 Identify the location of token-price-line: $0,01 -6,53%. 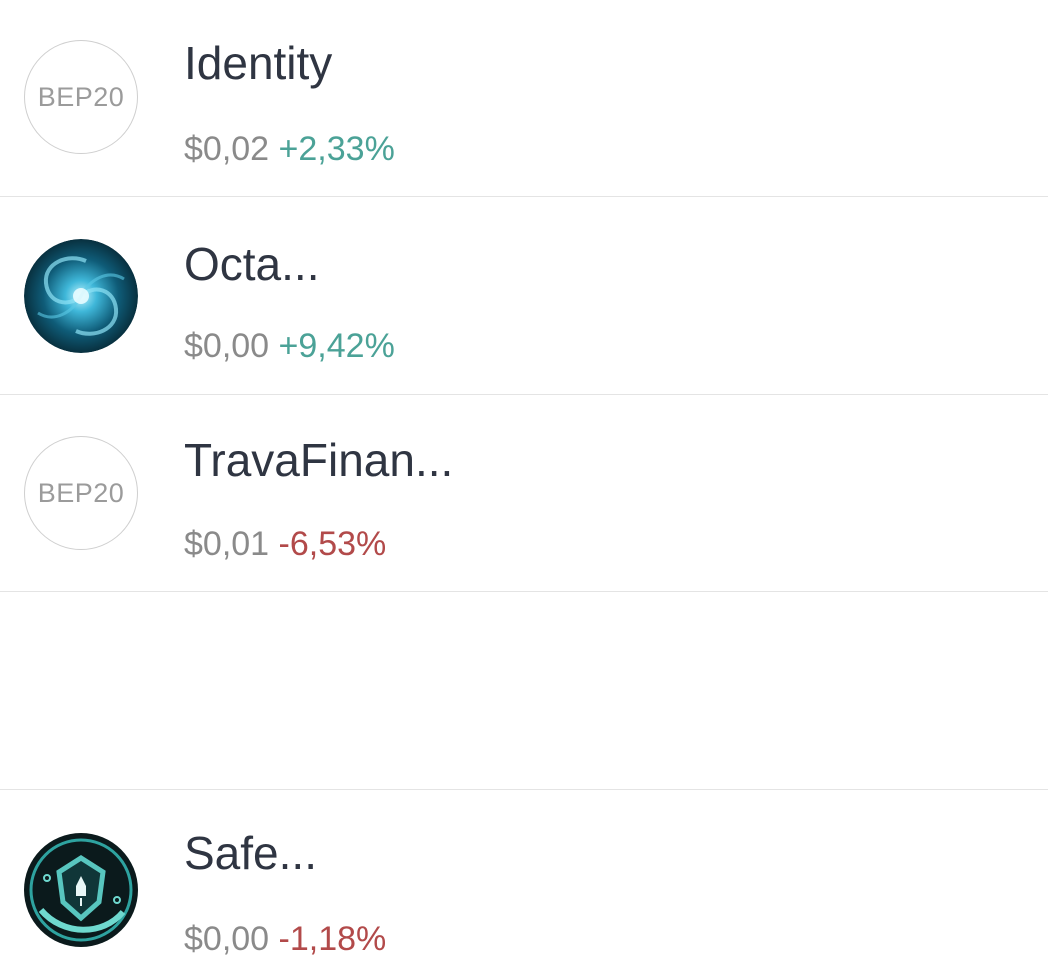
(285, 544).